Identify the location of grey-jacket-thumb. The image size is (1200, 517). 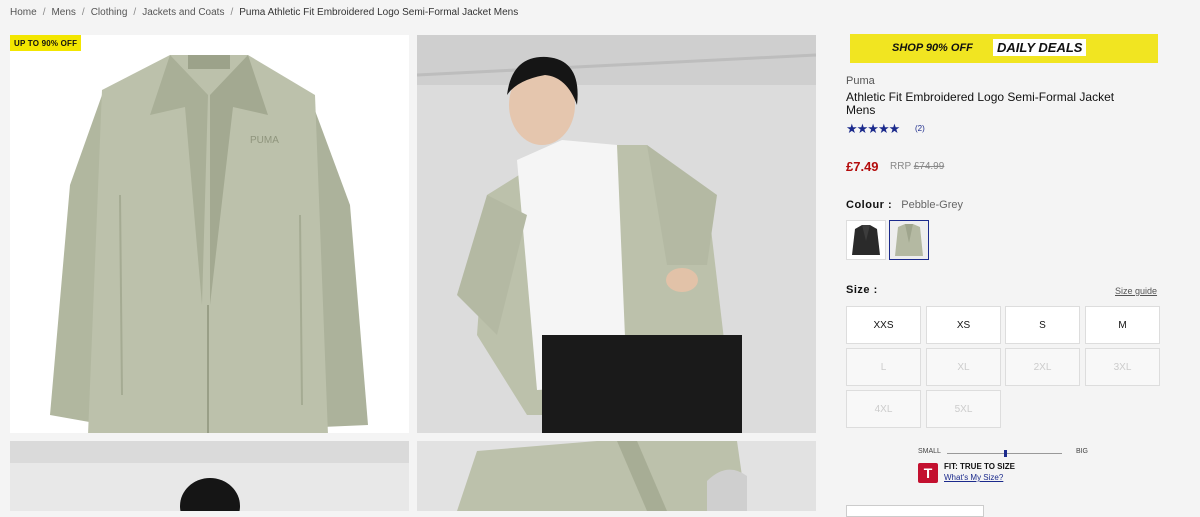
(909, 240).